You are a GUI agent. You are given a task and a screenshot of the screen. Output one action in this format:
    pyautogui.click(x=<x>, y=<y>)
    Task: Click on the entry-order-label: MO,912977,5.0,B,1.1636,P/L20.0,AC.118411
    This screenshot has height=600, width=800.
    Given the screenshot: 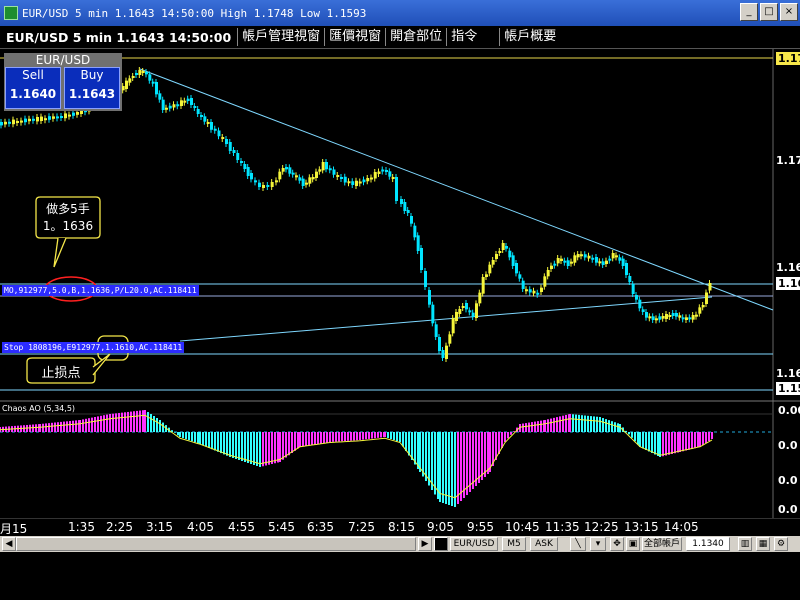 What is the action you would take?
    pyautogui.click(x=100, y=290)
    